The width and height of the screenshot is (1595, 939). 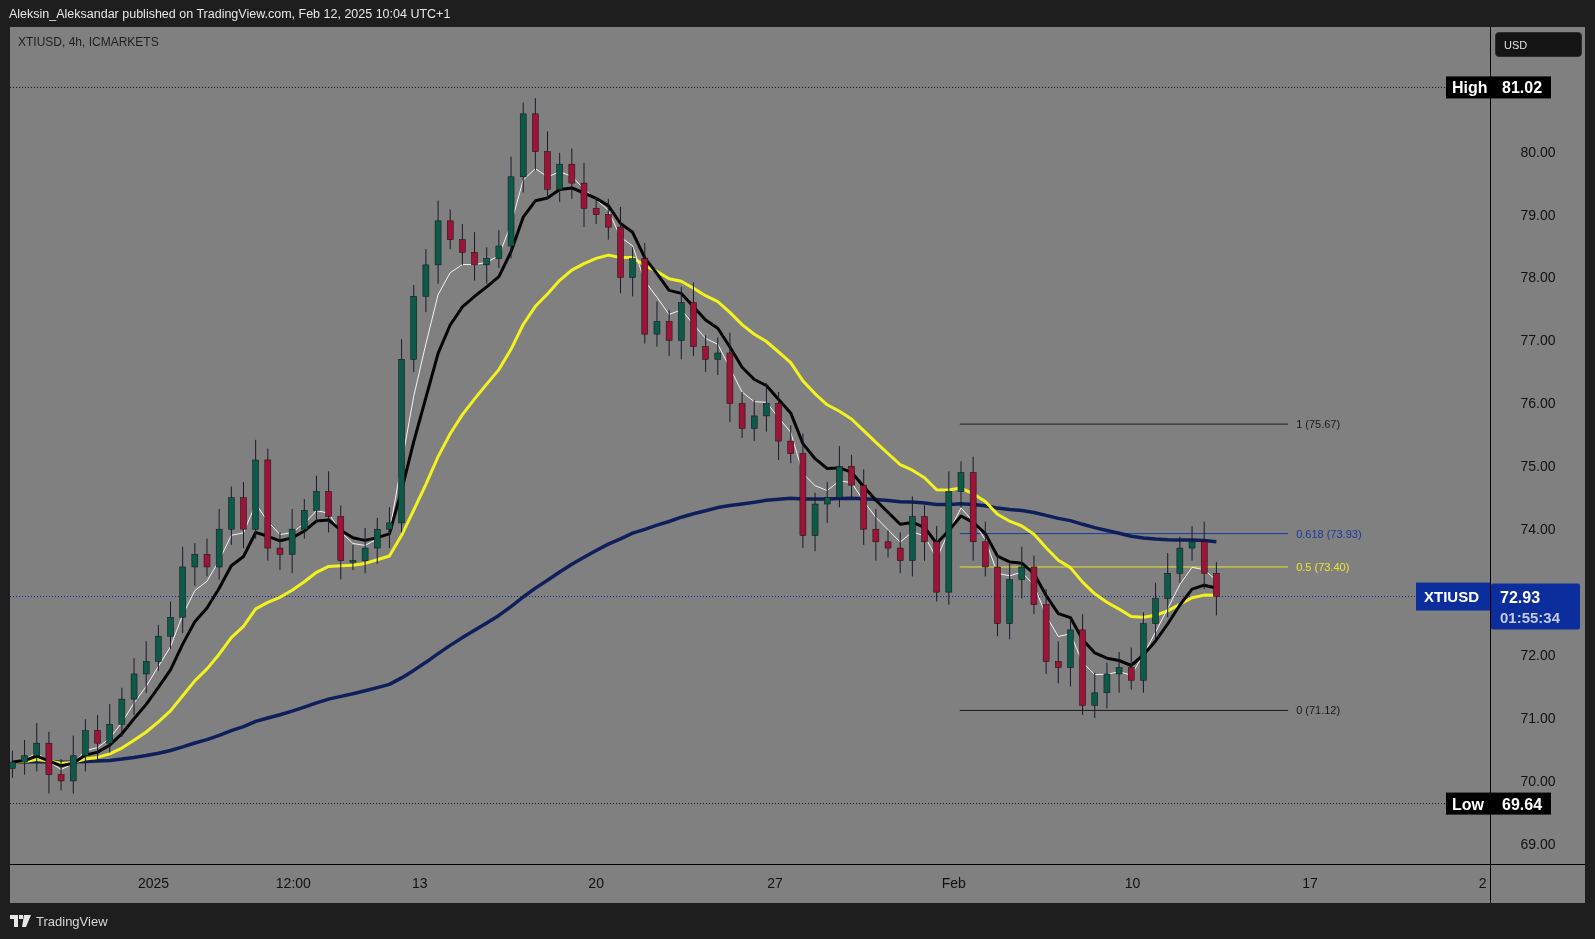 I want to click on price-axis-label: 71.00, so click(x=1538, y=718).